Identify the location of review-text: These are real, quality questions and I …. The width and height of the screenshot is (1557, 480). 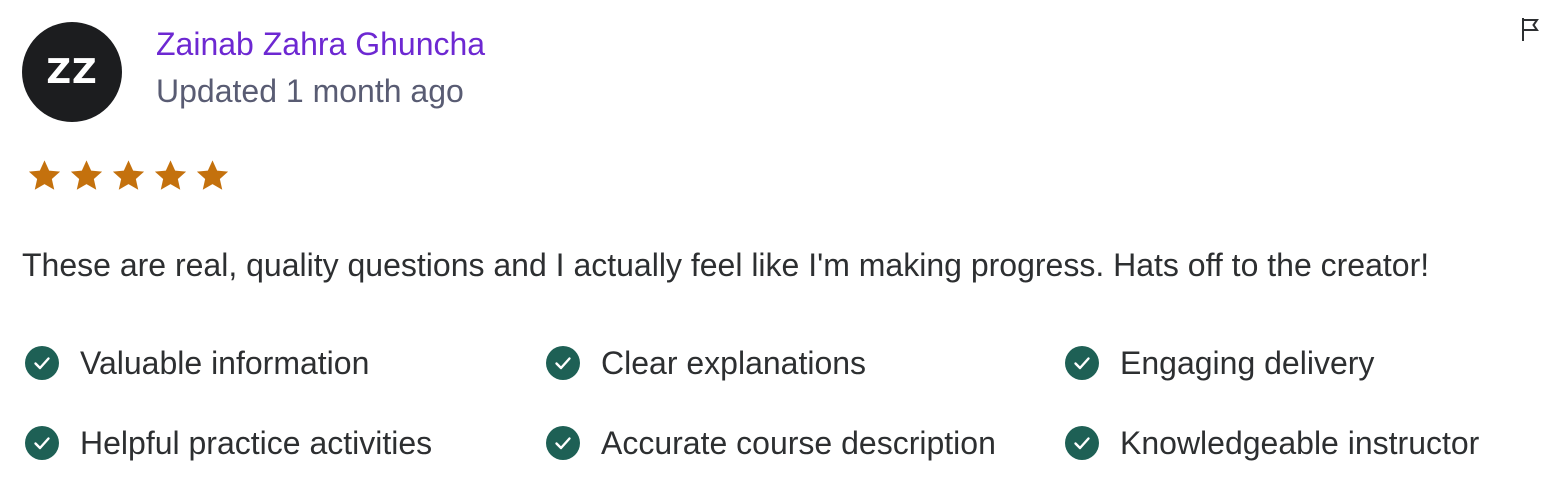
(726, 265).